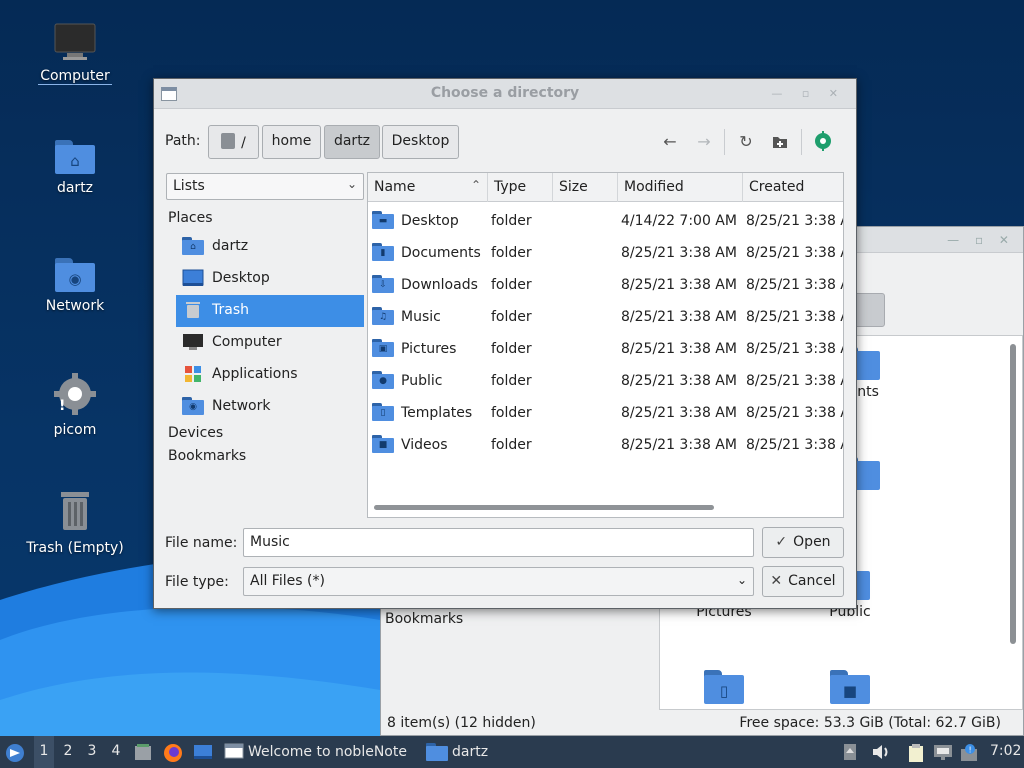  I want to click on desktop-icon-trash: Trash (Empty), so click(75, 523).